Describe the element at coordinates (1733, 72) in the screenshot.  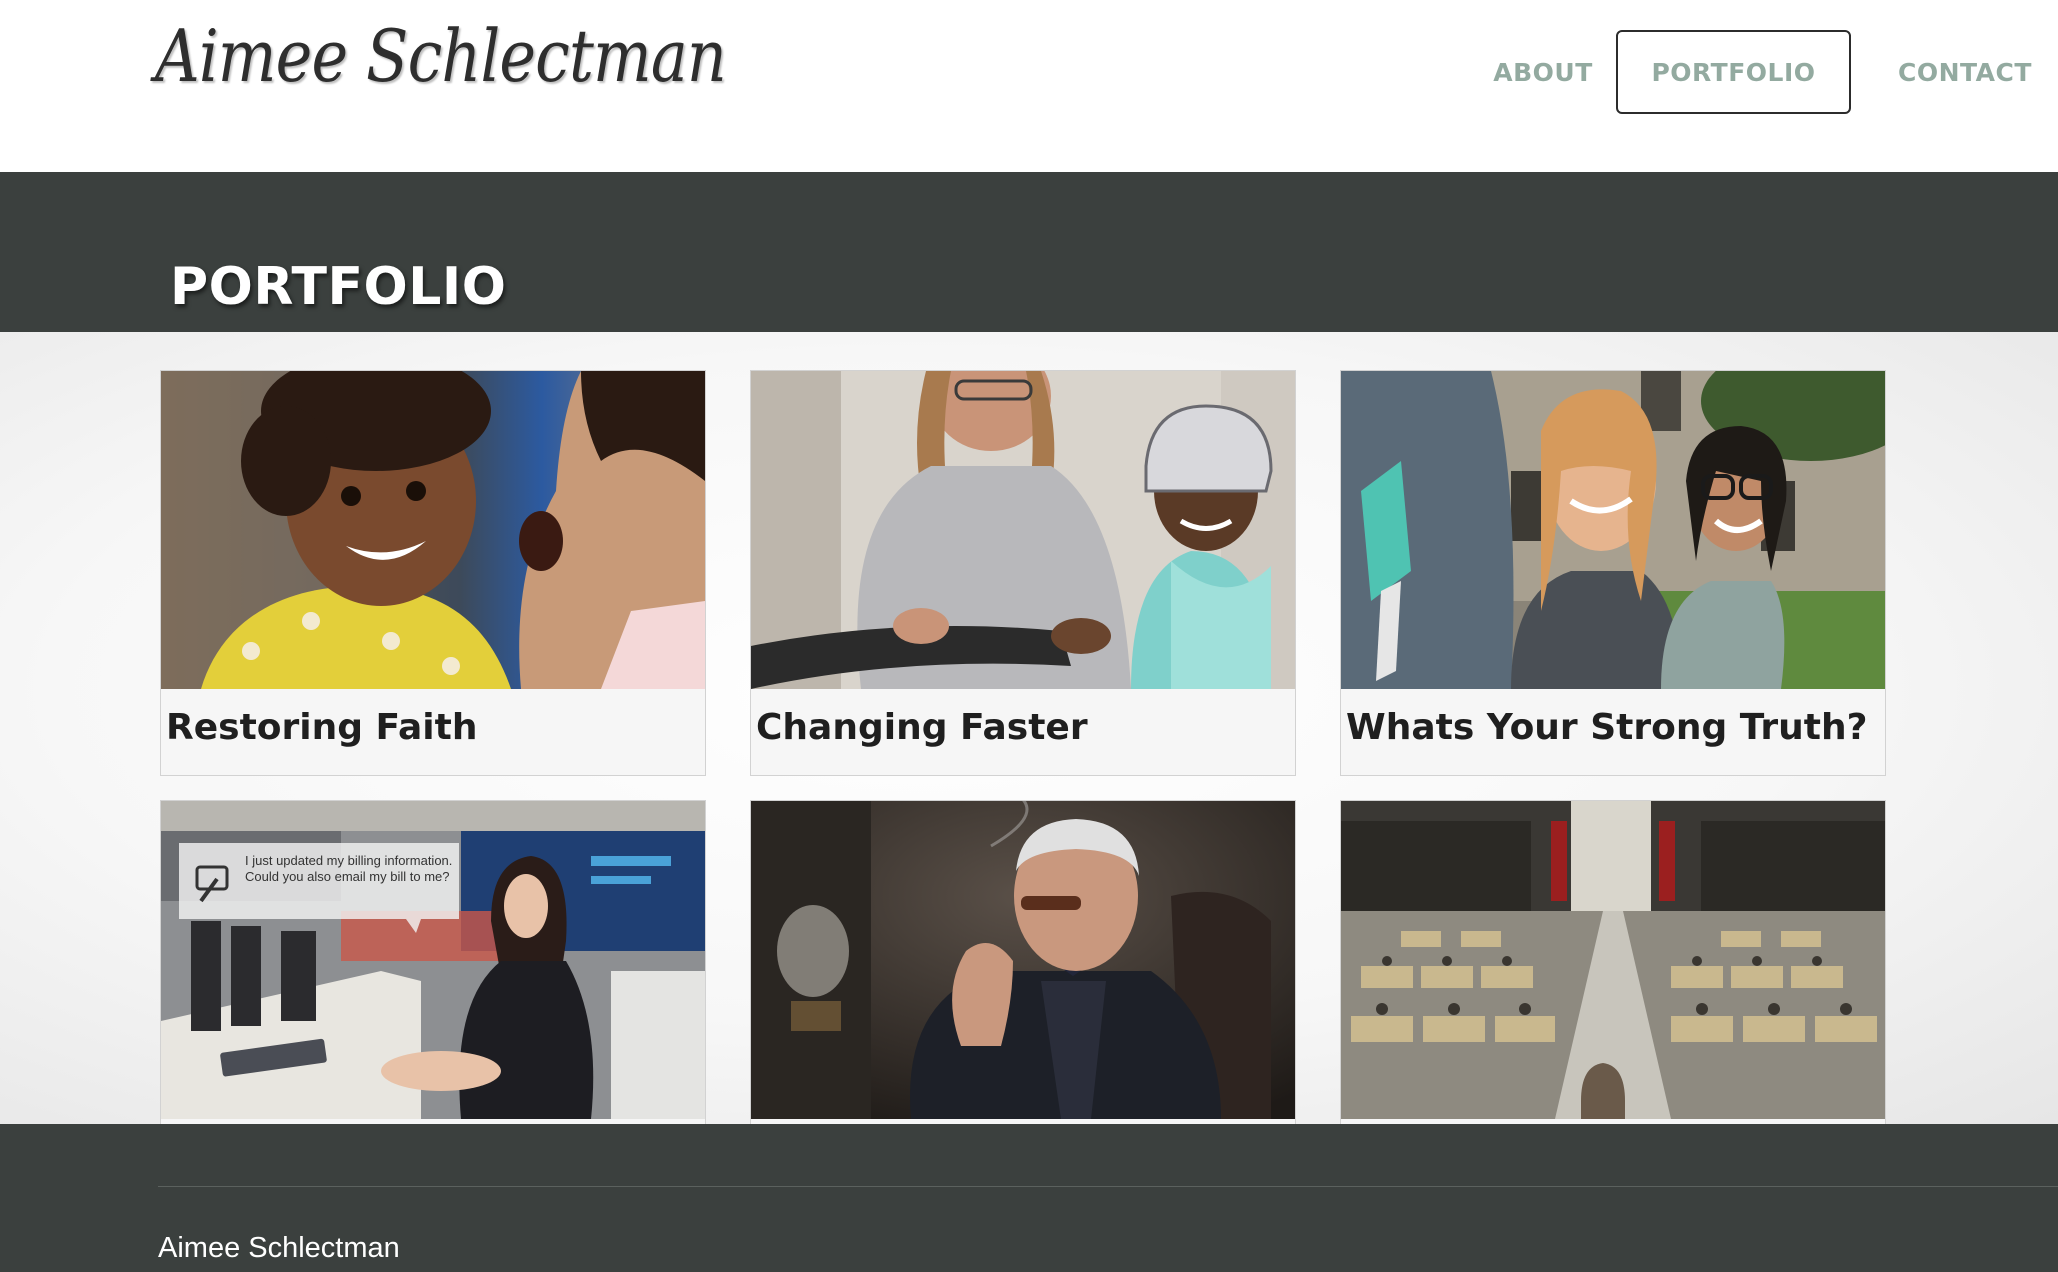
I see `nav-portfolio-link: PORTFOLIO` at that location.